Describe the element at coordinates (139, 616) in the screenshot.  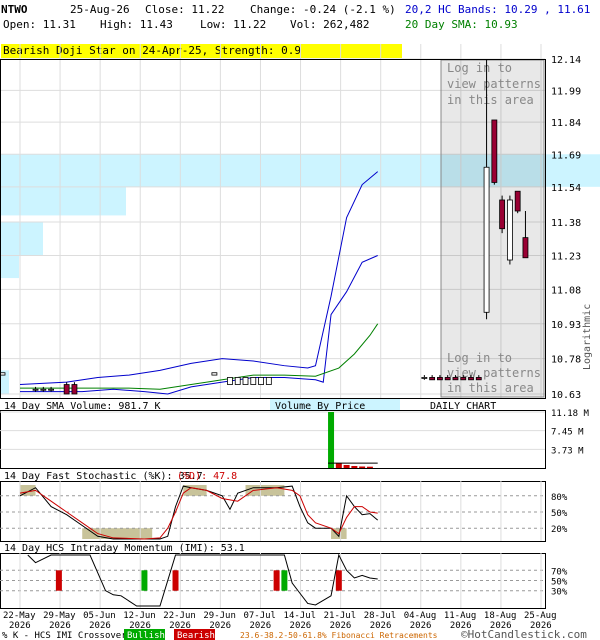
I see `x-tick-label: 12-Jun` at that location.